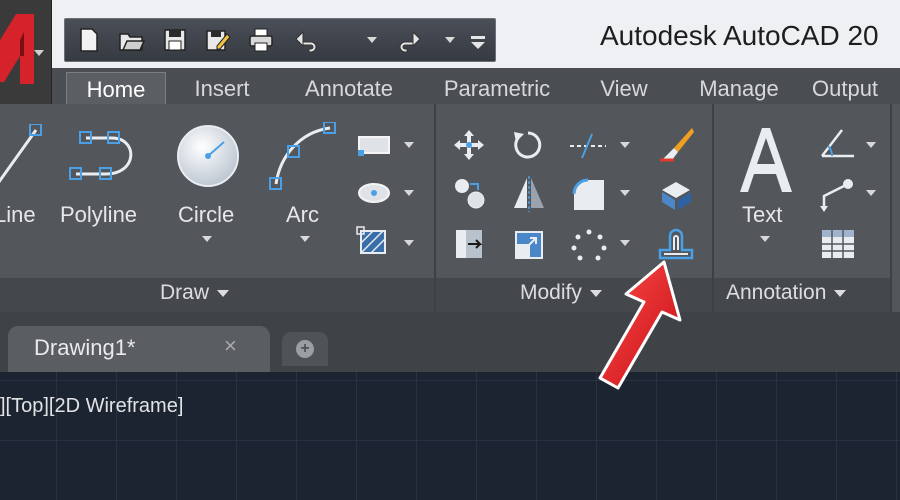 Image resolution: width=900 pixels, height=500 pixels. I want to click on ellipse-dropdown-icon, so click(409, 193).